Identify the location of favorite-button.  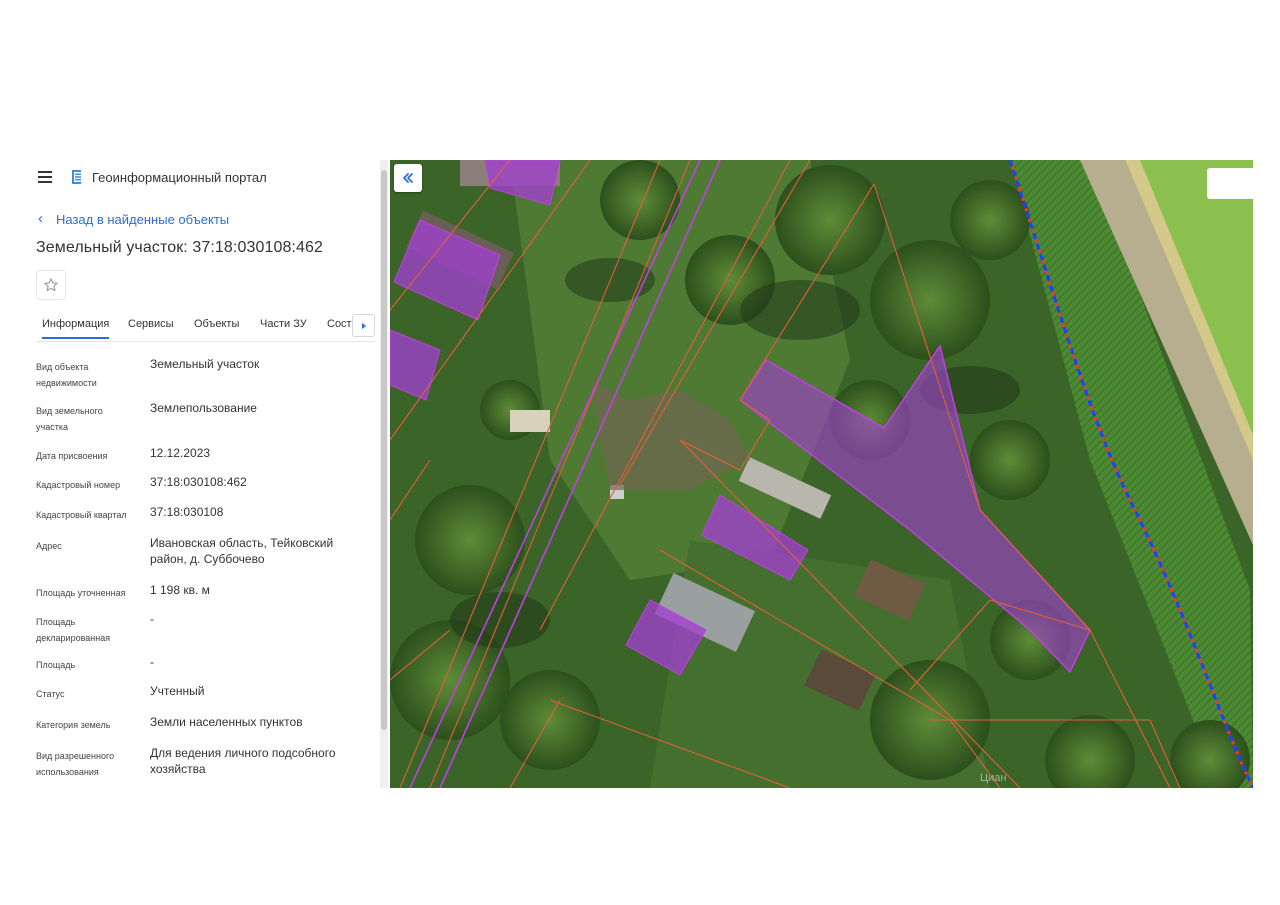
(51, 285).